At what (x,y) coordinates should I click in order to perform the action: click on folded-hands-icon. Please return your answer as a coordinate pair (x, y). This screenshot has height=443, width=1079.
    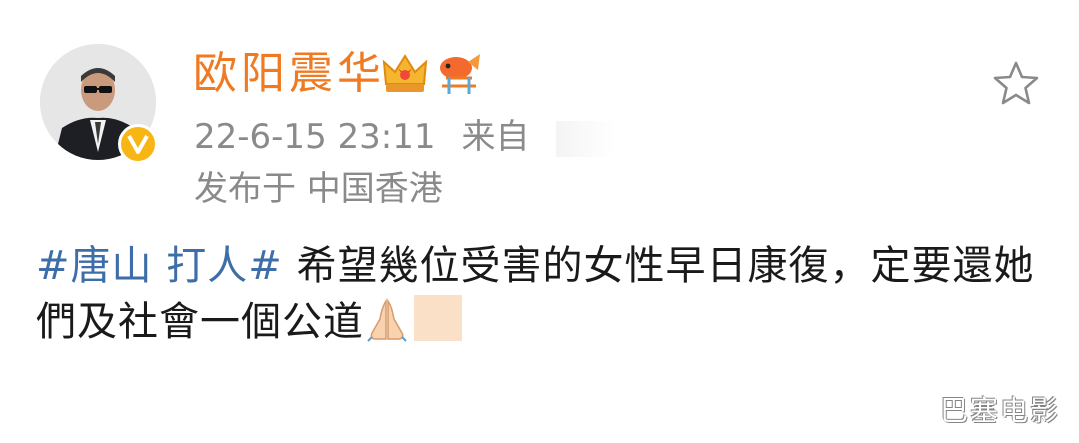
    Looking at the image, I should click on (387, 320).